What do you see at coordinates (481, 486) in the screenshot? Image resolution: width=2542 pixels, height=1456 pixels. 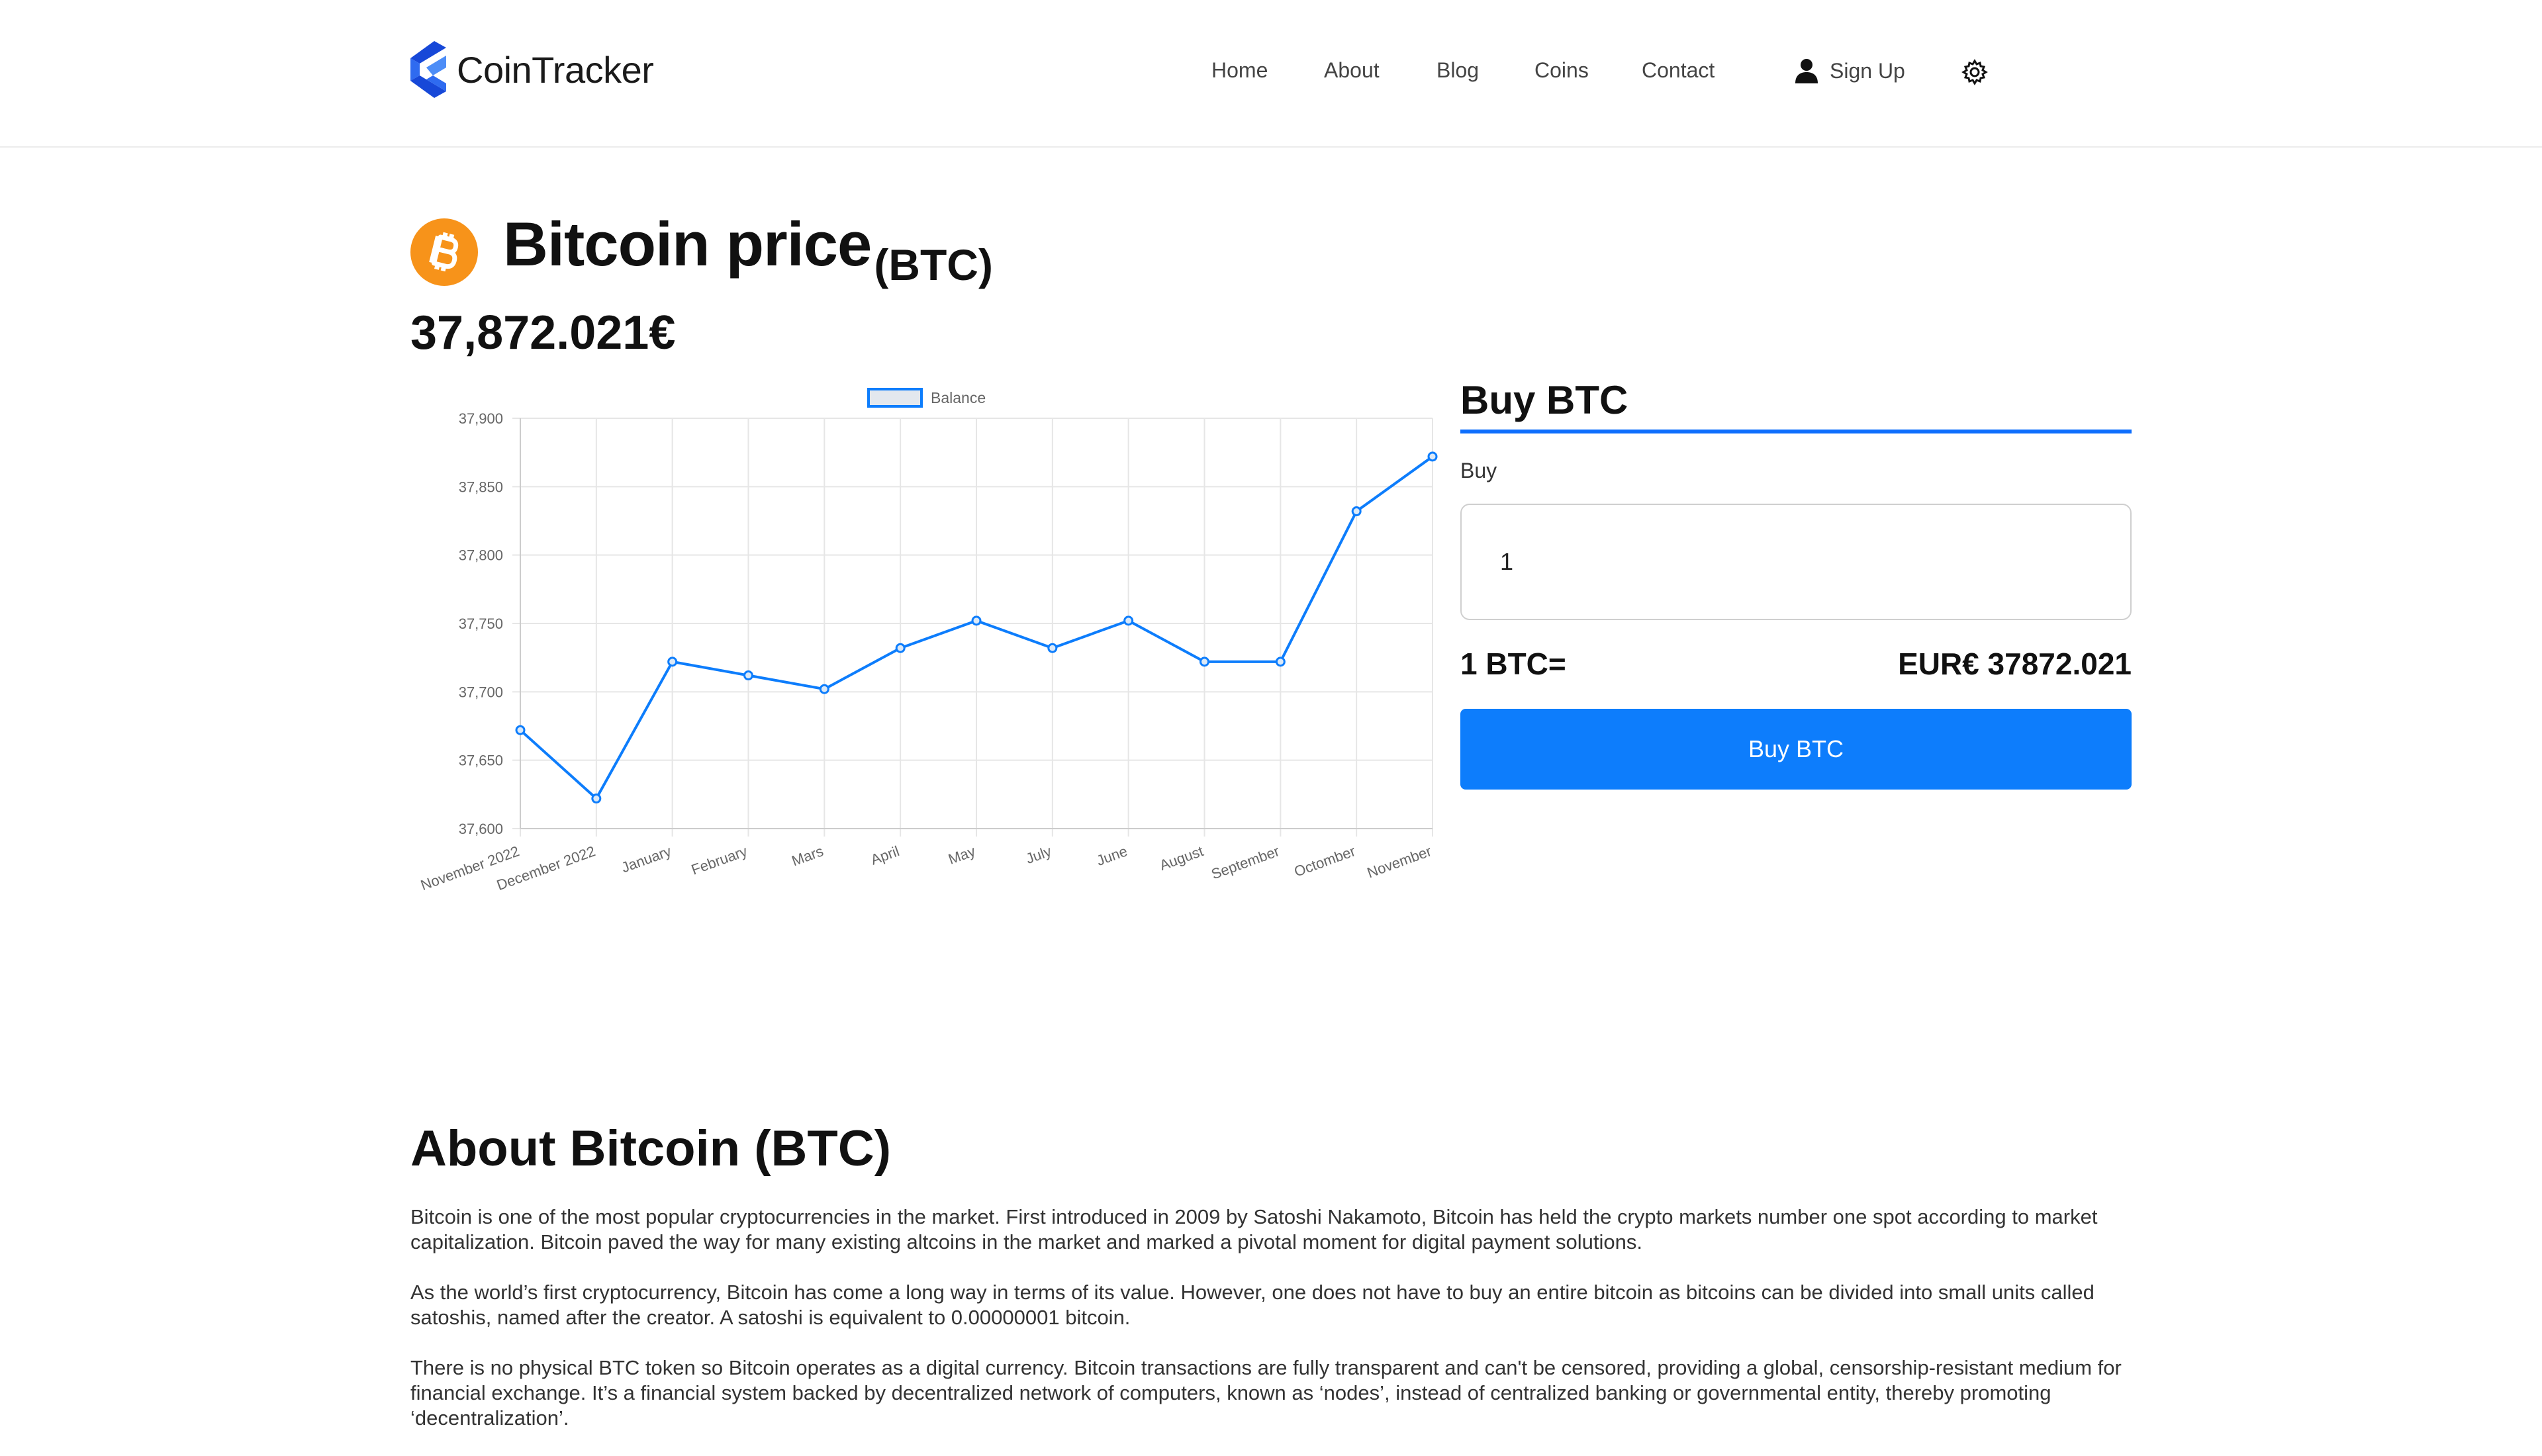 I see `chart-y-tick-label: 37,850` at bounding box center [481, 486].